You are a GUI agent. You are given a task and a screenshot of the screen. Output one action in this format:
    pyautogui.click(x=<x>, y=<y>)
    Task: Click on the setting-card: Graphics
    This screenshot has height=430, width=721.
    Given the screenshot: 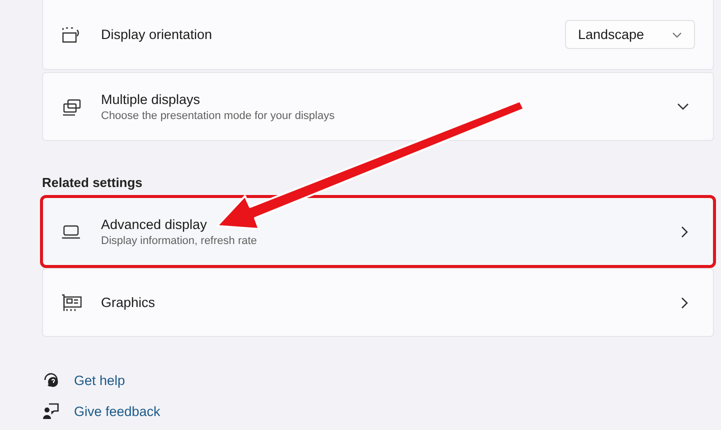 What is the action you would take?
    pyautogui.click(x=378, y=302)
    